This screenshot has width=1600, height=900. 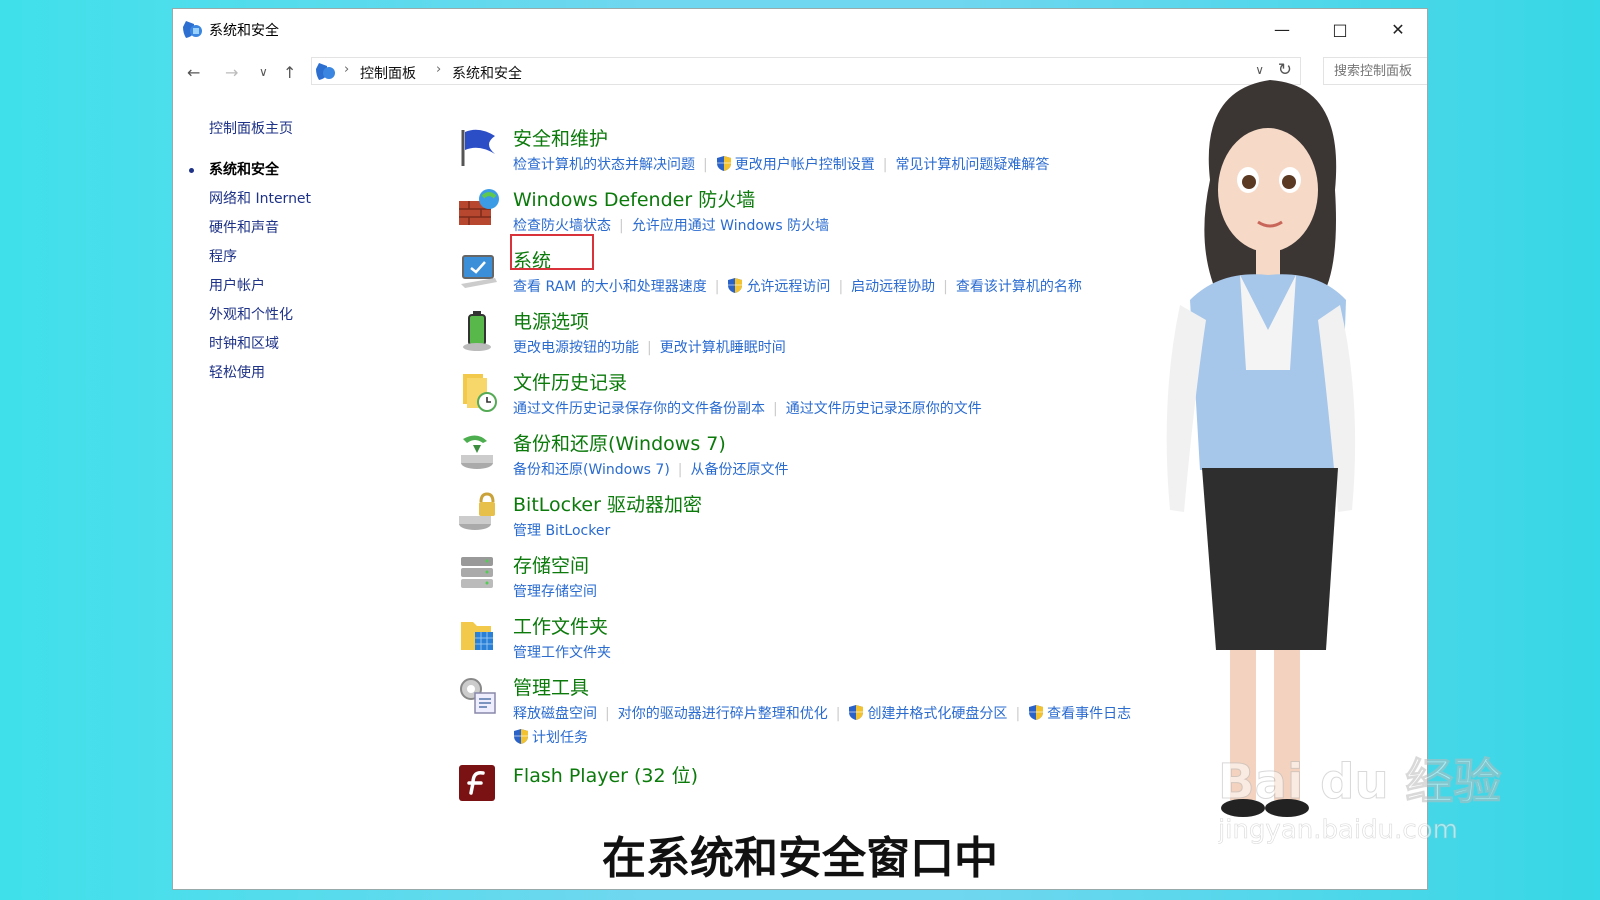 I want to click on category-title: 安全和维护, so click(x=560, y=137).